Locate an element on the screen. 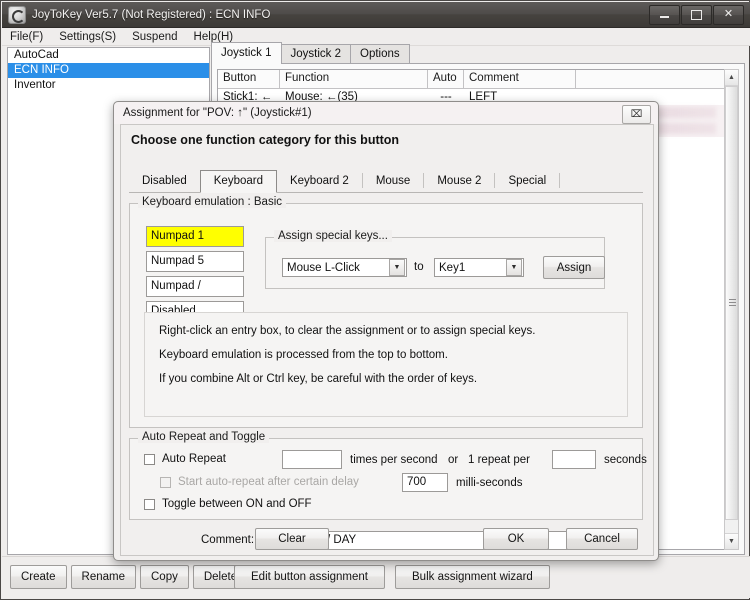 Image resolution: width=750 pixels, height=600 pixels. tab-disabled: Disabled is located at coordinates (164, 181).